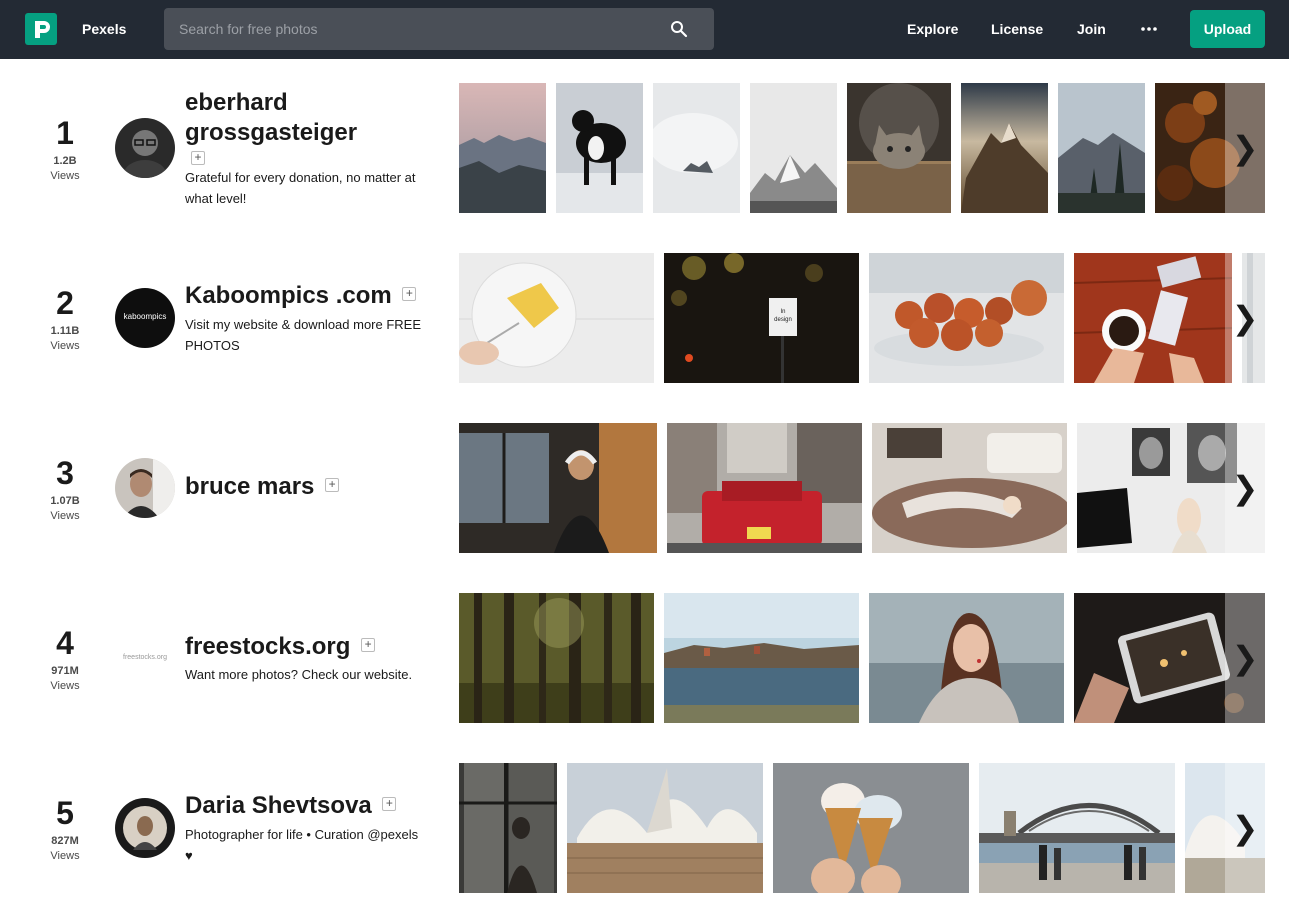  What do you see at coordinates (679, 29) in the screenshot?
I see `search-icon` at bounding box center [679, 29].